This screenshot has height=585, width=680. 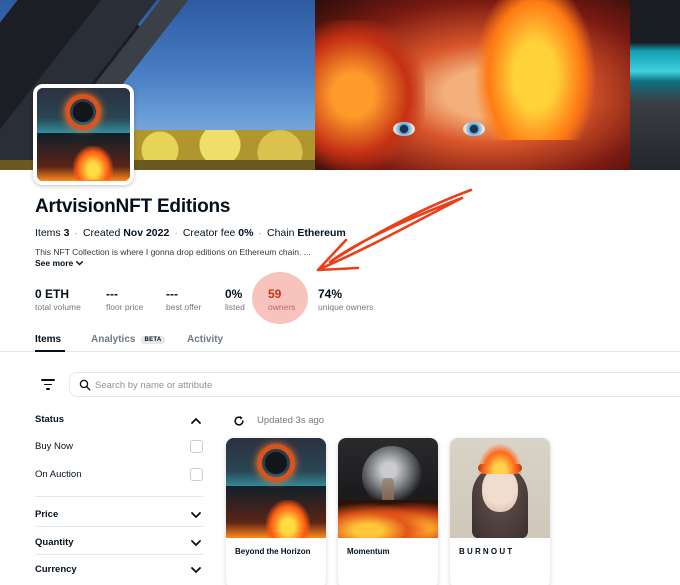 I want to click on stat-label: total volume, so click(x=58, y=307).